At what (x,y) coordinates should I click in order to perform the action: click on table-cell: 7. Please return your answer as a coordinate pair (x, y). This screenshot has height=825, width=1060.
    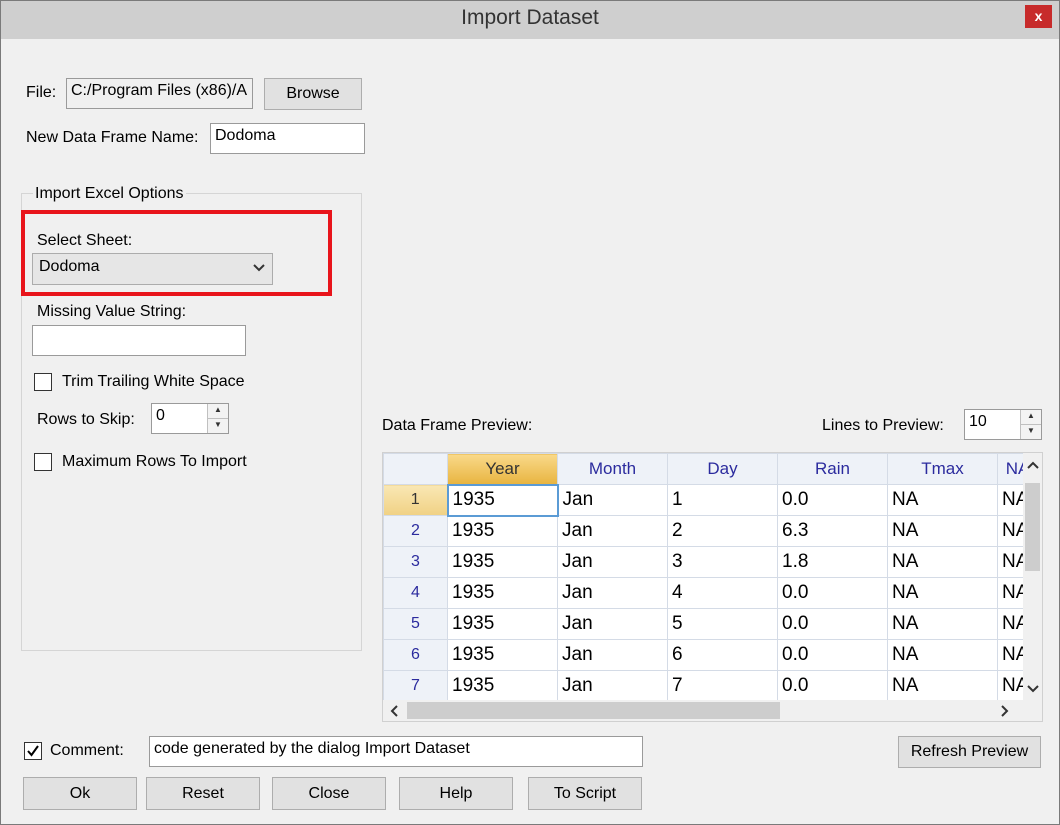
    Looking at the image, I should click on (722, 686).